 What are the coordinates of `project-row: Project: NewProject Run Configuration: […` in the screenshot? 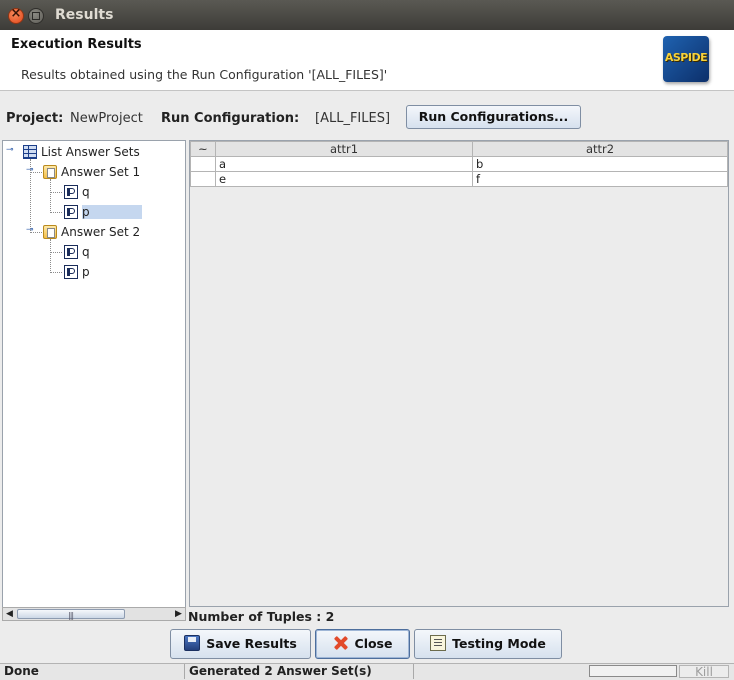 It's located at (367, 118).